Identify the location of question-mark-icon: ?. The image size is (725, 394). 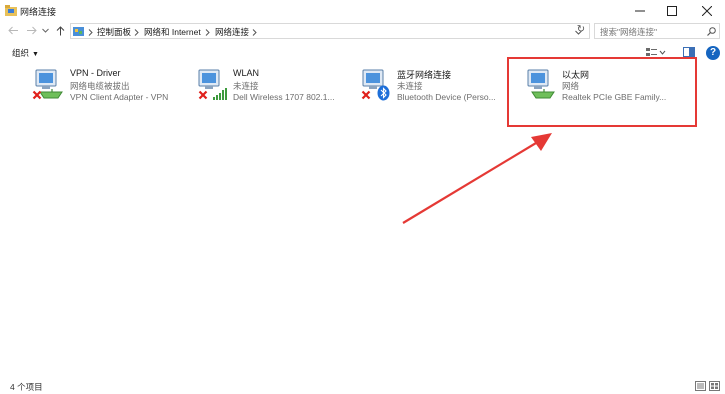
(713, 52).